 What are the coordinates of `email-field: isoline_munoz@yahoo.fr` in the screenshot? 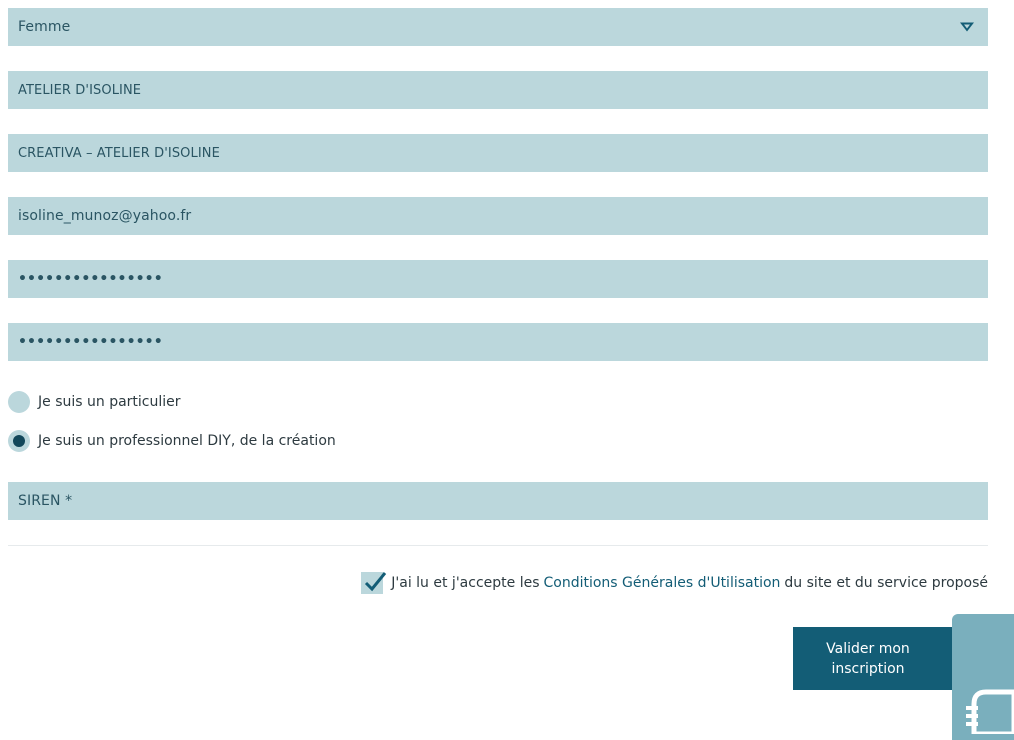 It's located at (498, 216).